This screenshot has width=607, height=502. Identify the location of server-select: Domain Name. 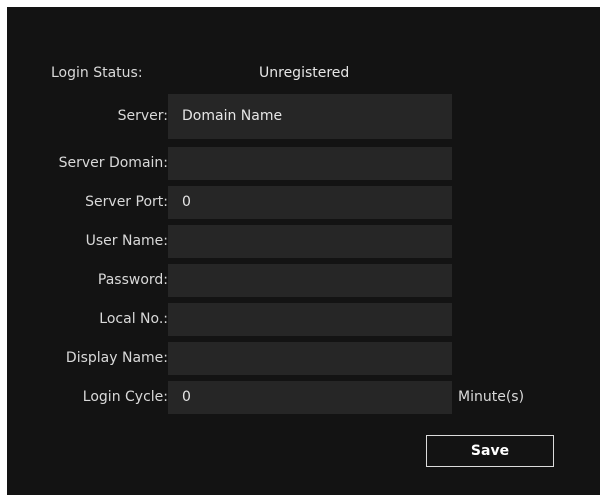
(310, 116).